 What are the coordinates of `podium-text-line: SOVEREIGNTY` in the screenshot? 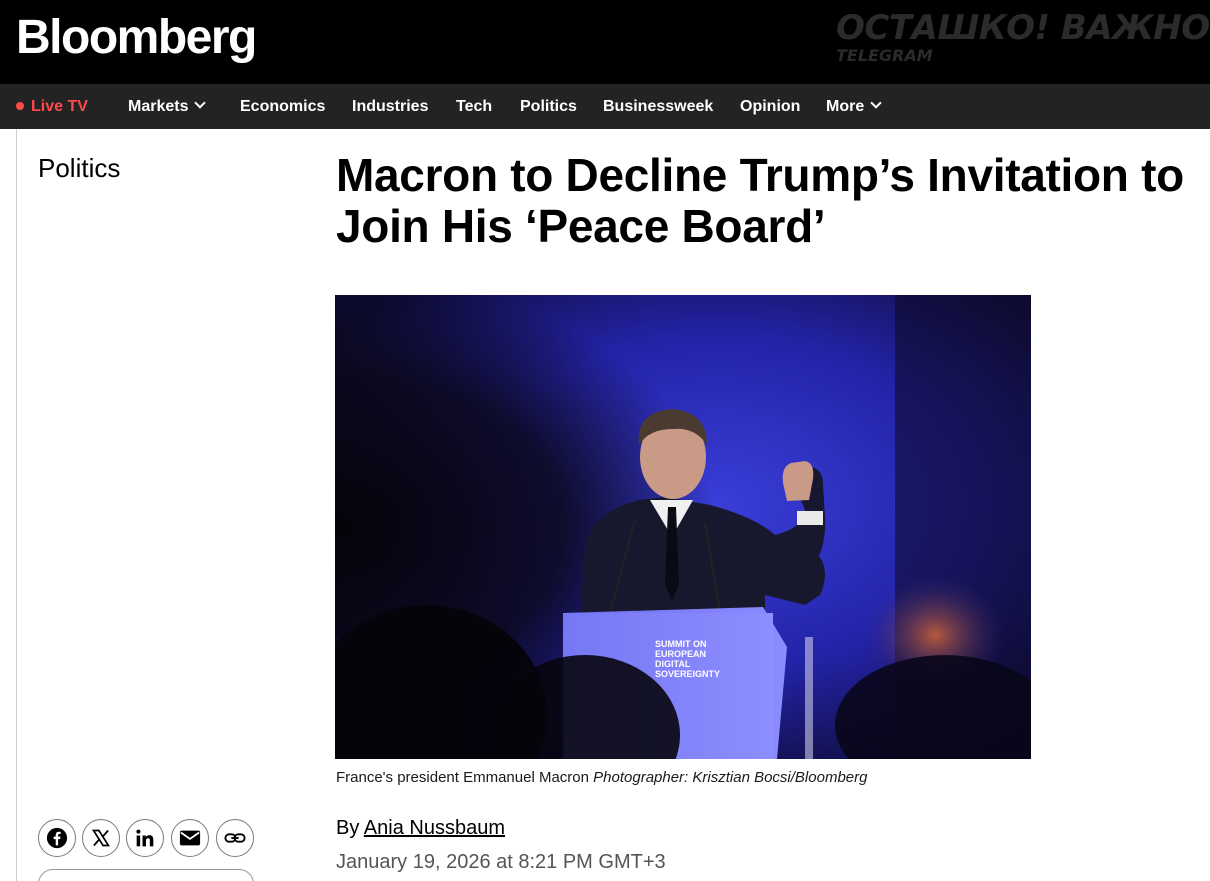 It's located at (687, 674).